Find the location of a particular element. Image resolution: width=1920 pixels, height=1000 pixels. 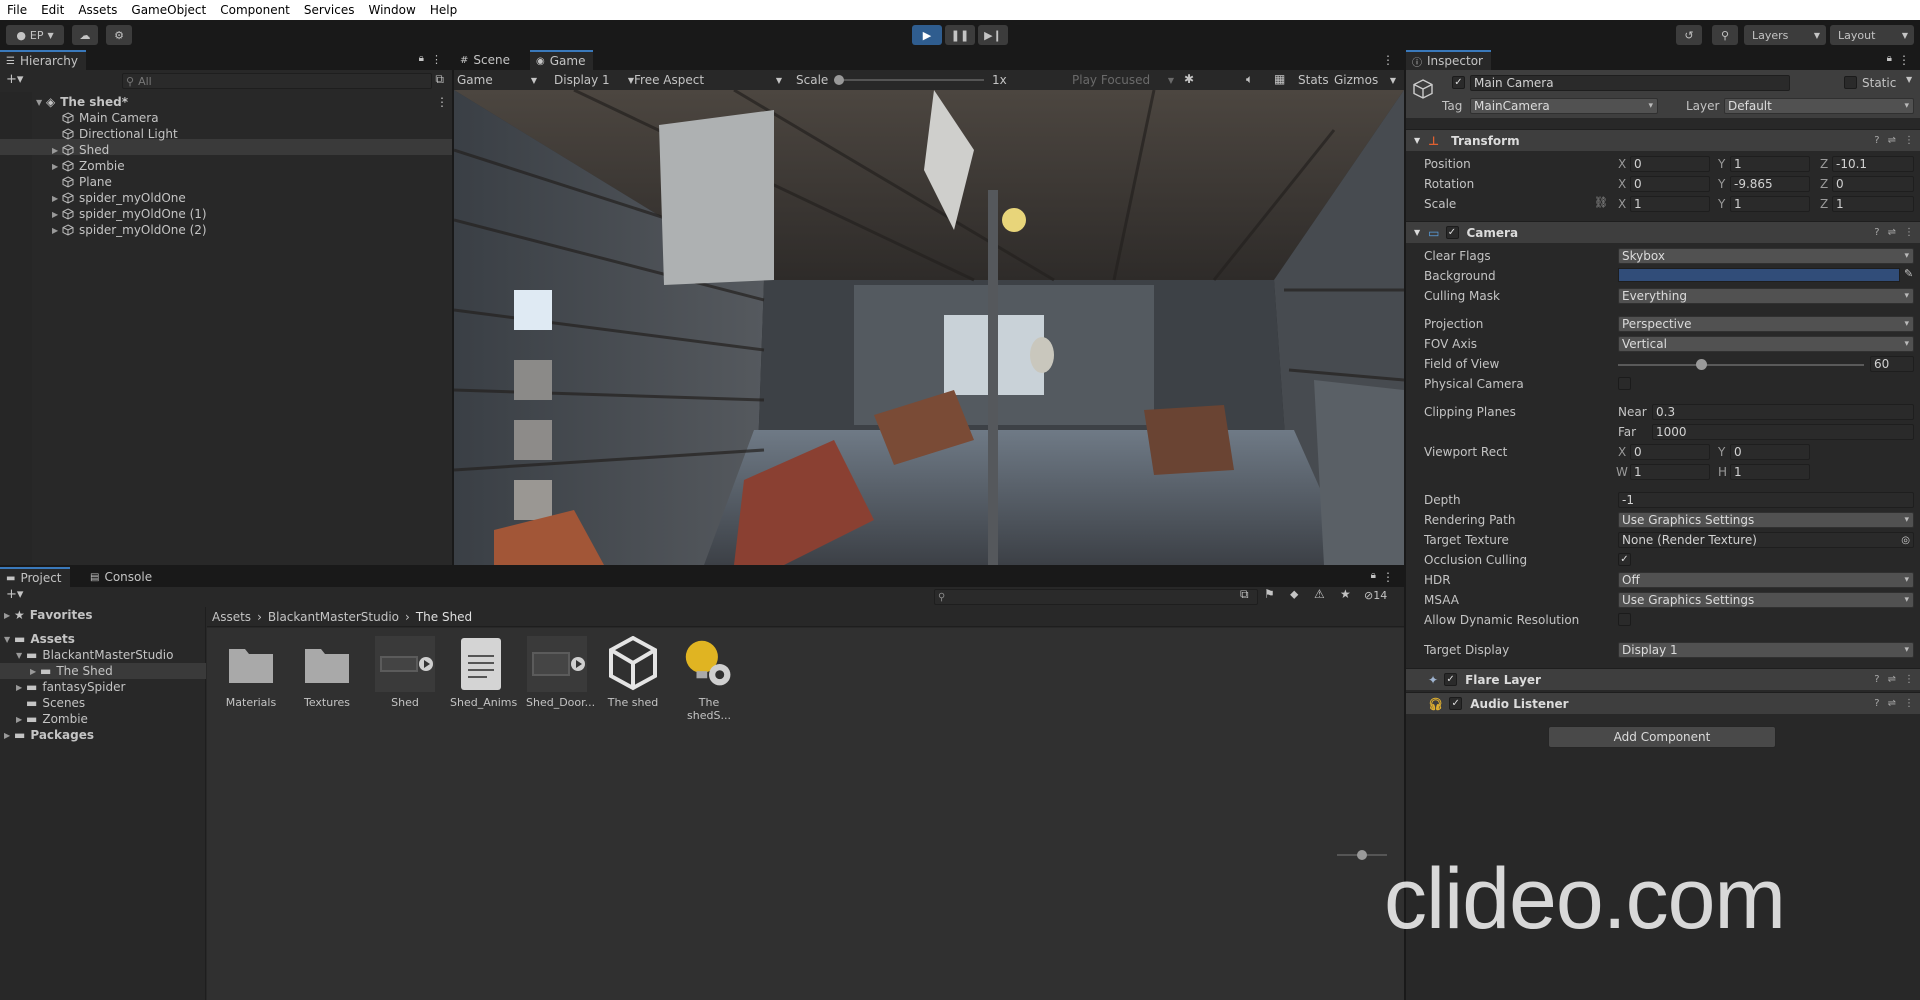

hidden-count: ⊘ 14 is located at coordinates (1375, 595).